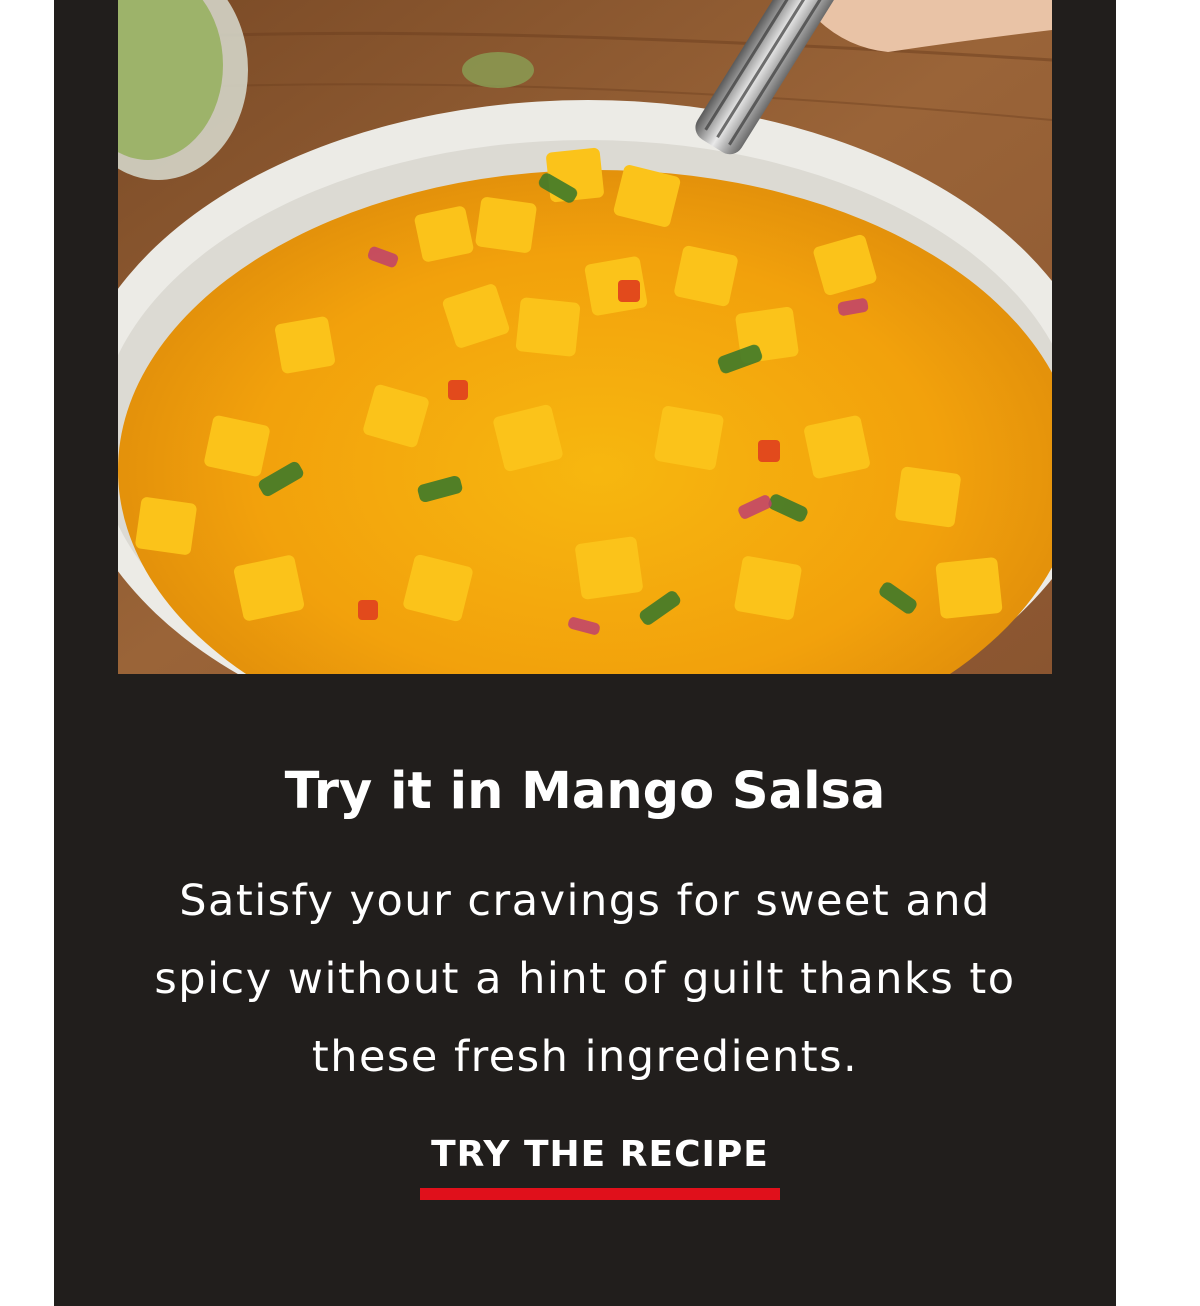 The height and width of the screenshot is (1306, 1200). What do you see at coordinates (585, 791) in the screenshot?
I see `recipe-title: Try it in Mango Salsa` at bounding box center [585, 791].